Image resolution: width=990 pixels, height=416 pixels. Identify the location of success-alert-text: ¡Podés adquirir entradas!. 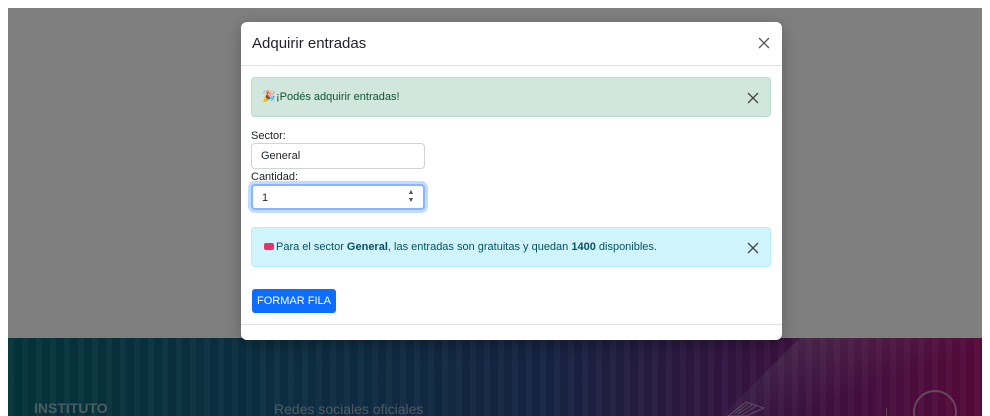
(338, 97).